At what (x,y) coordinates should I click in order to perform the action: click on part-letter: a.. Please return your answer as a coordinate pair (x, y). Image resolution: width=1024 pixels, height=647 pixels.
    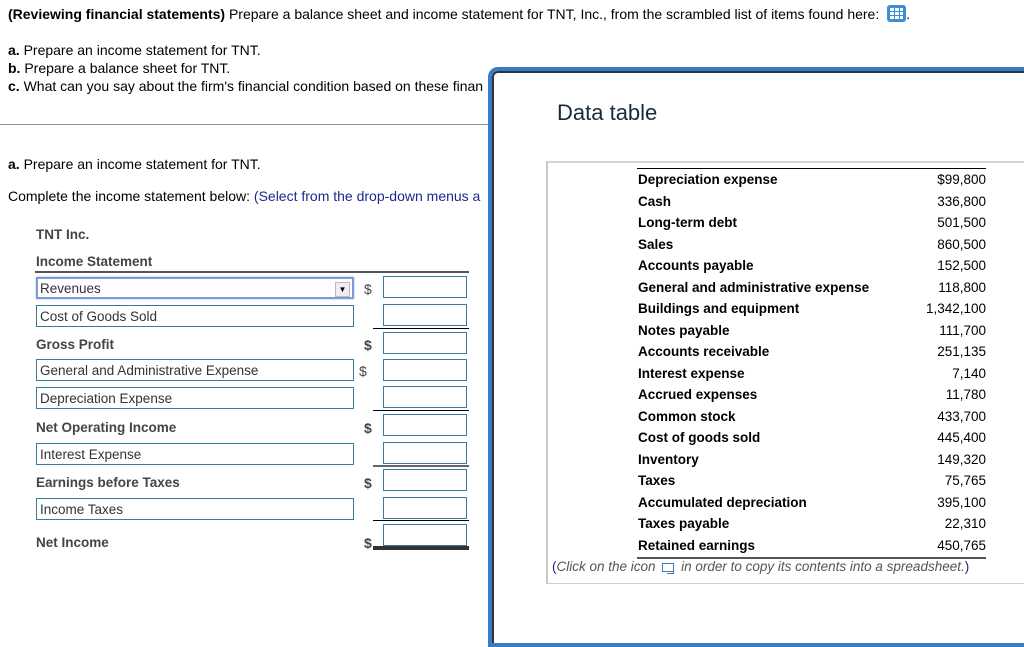
    Looking at the image, I should click on (14, 50).